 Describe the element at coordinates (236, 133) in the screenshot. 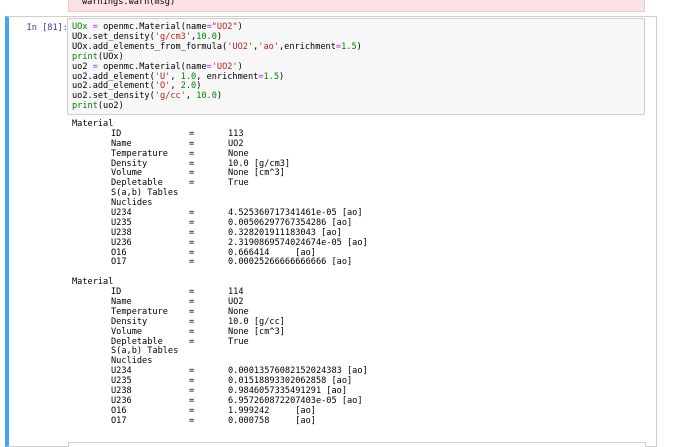

I see `property-value: 113` at that location.